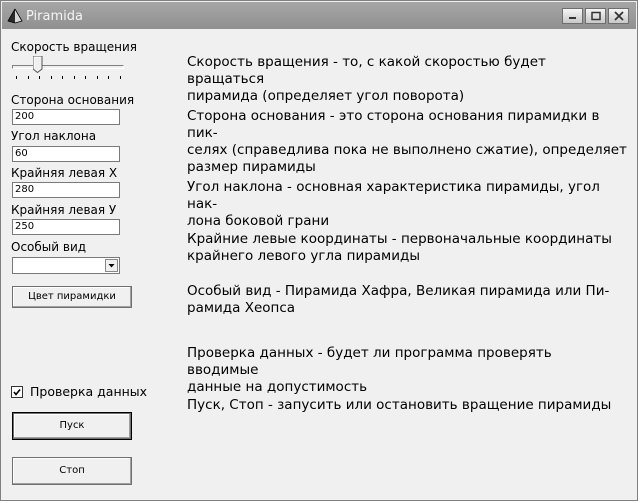  What do you see at coordinates (64, 210) in the screenshot?
I see `left-y-label: Крайняя левая У` at bounding box center [64, 210].